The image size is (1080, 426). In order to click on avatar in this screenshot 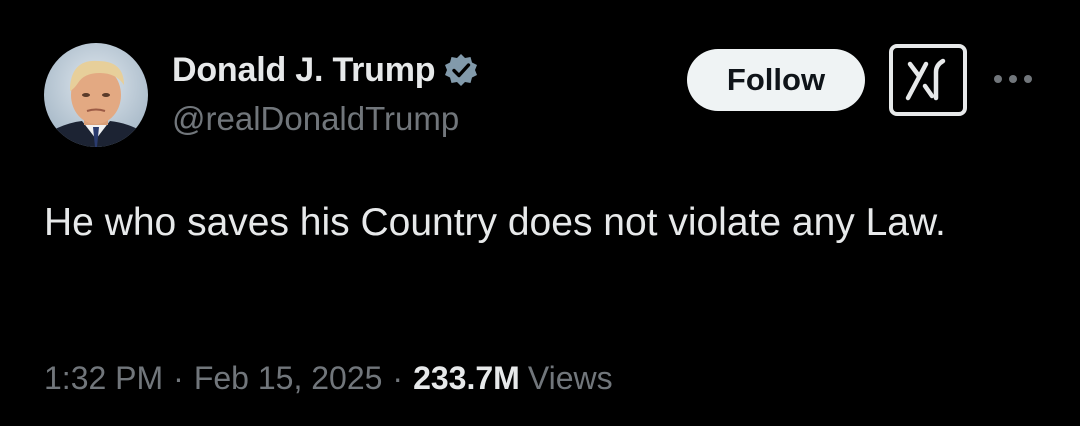, I will do `click(96, 95)`.